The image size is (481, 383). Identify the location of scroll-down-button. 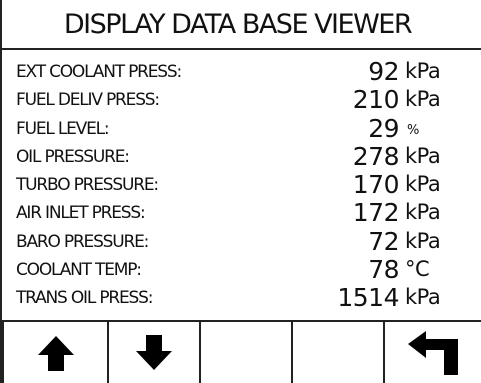
(155, 352).